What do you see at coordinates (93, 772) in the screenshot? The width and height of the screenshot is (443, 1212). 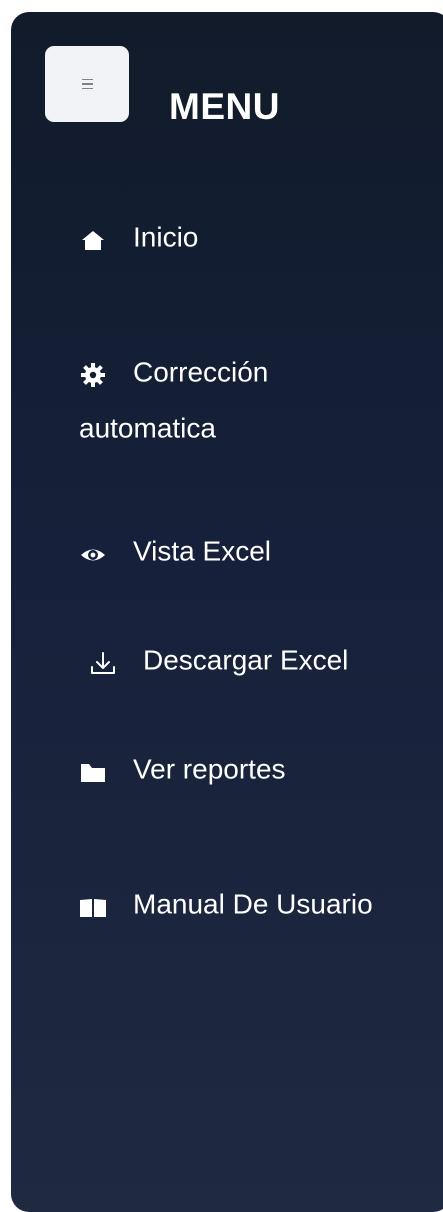 I see `folder-icon` at bounding box center [93, 772].